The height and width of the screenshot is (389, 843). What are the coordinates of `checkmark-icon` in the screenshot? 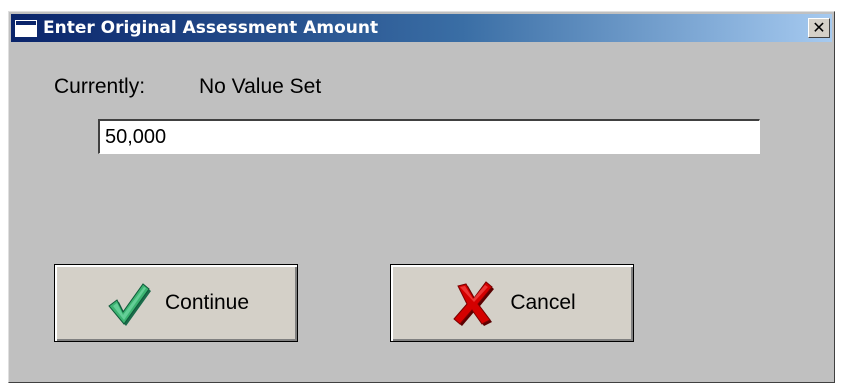 It's located at (129, 304).